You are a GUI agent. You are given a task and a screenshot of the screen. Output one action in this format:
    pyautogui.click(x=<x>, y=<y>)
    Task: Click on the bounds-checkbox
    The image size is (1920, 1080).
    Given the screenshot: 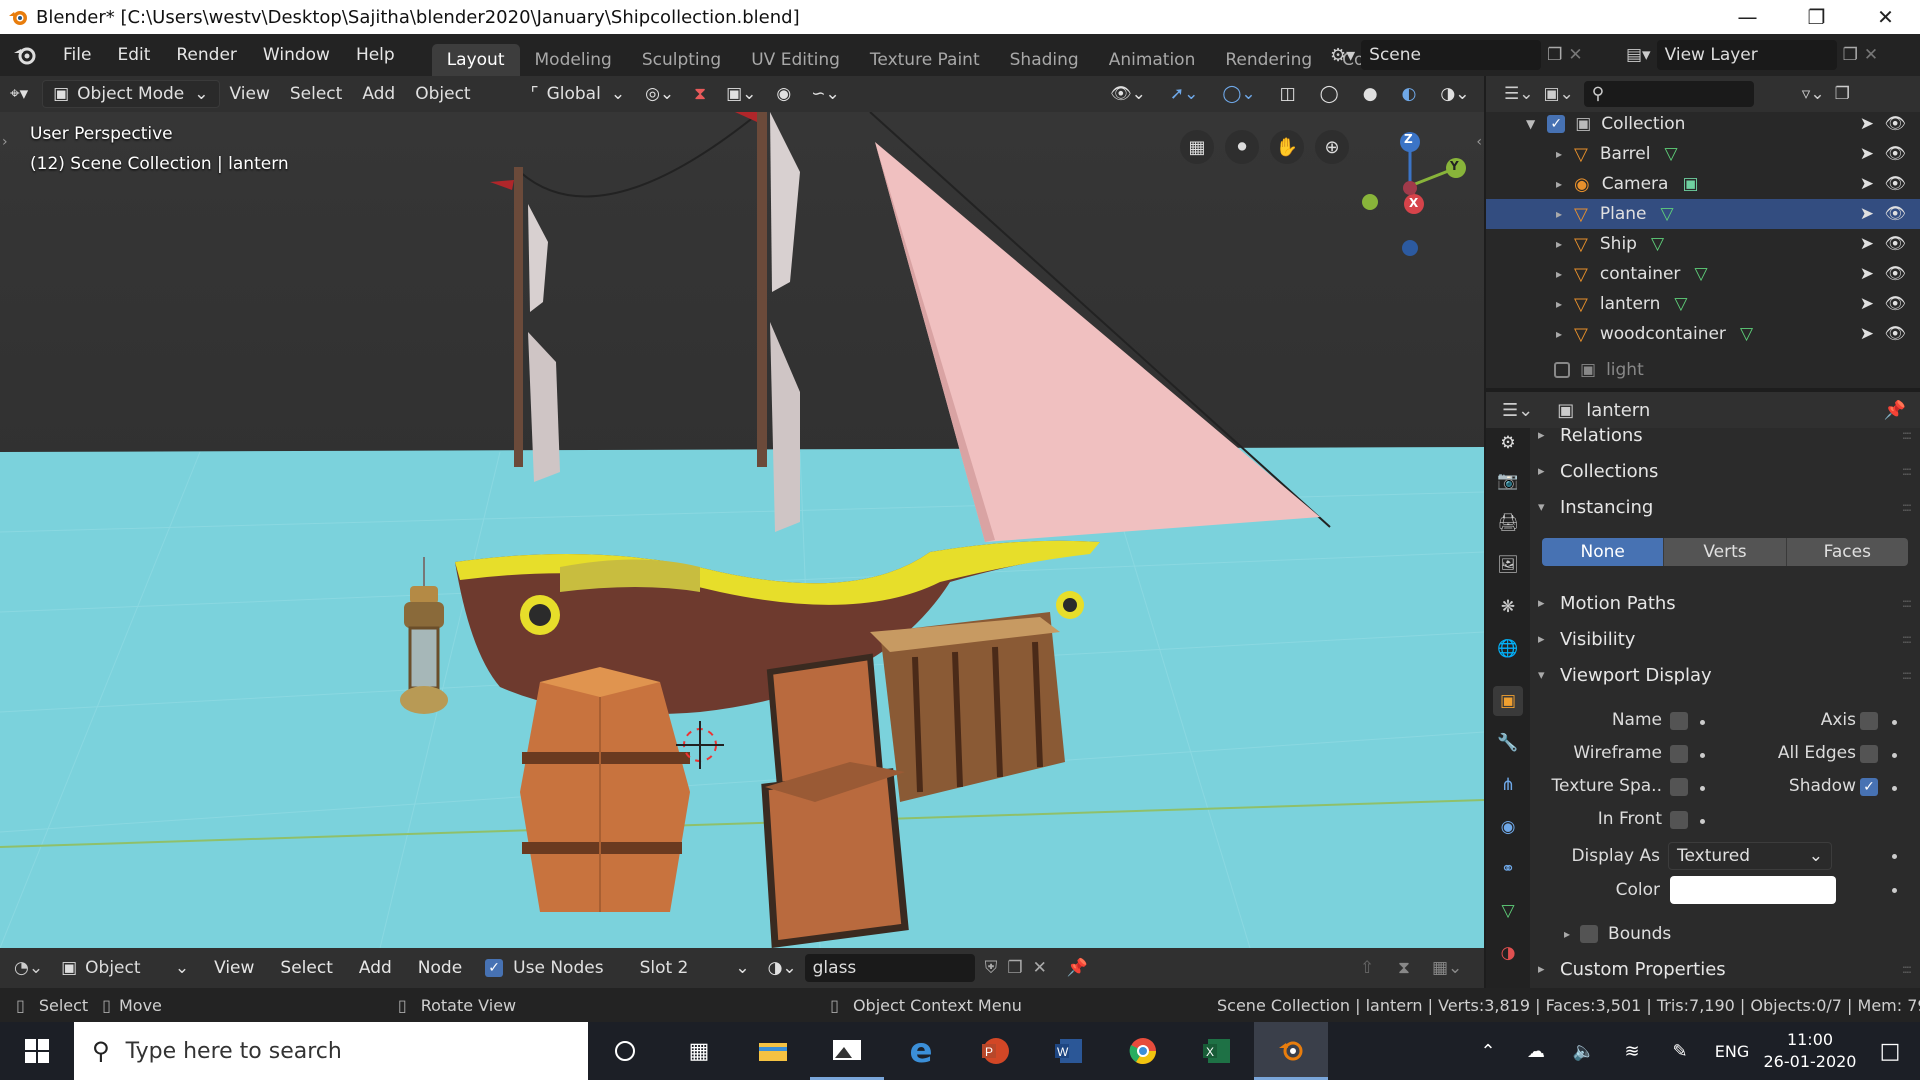 What is the action you would take?
    pyautogui.click(x=1589, y=934)
    